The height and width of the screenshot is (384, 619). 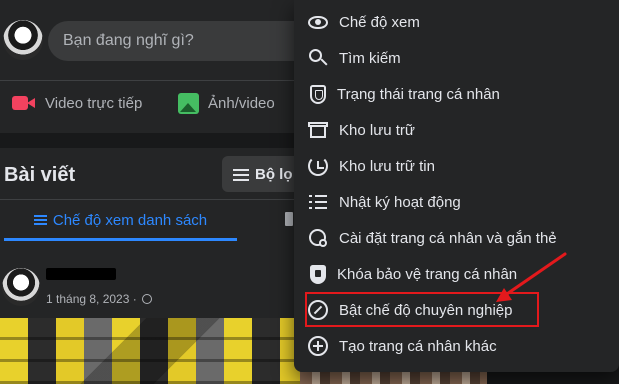 What do you see at coordinates (426, 310) in the screenshot?
I see `menu-item-label: Bật chế độ chuyên nghiệp` at bounding box center [426, 310].